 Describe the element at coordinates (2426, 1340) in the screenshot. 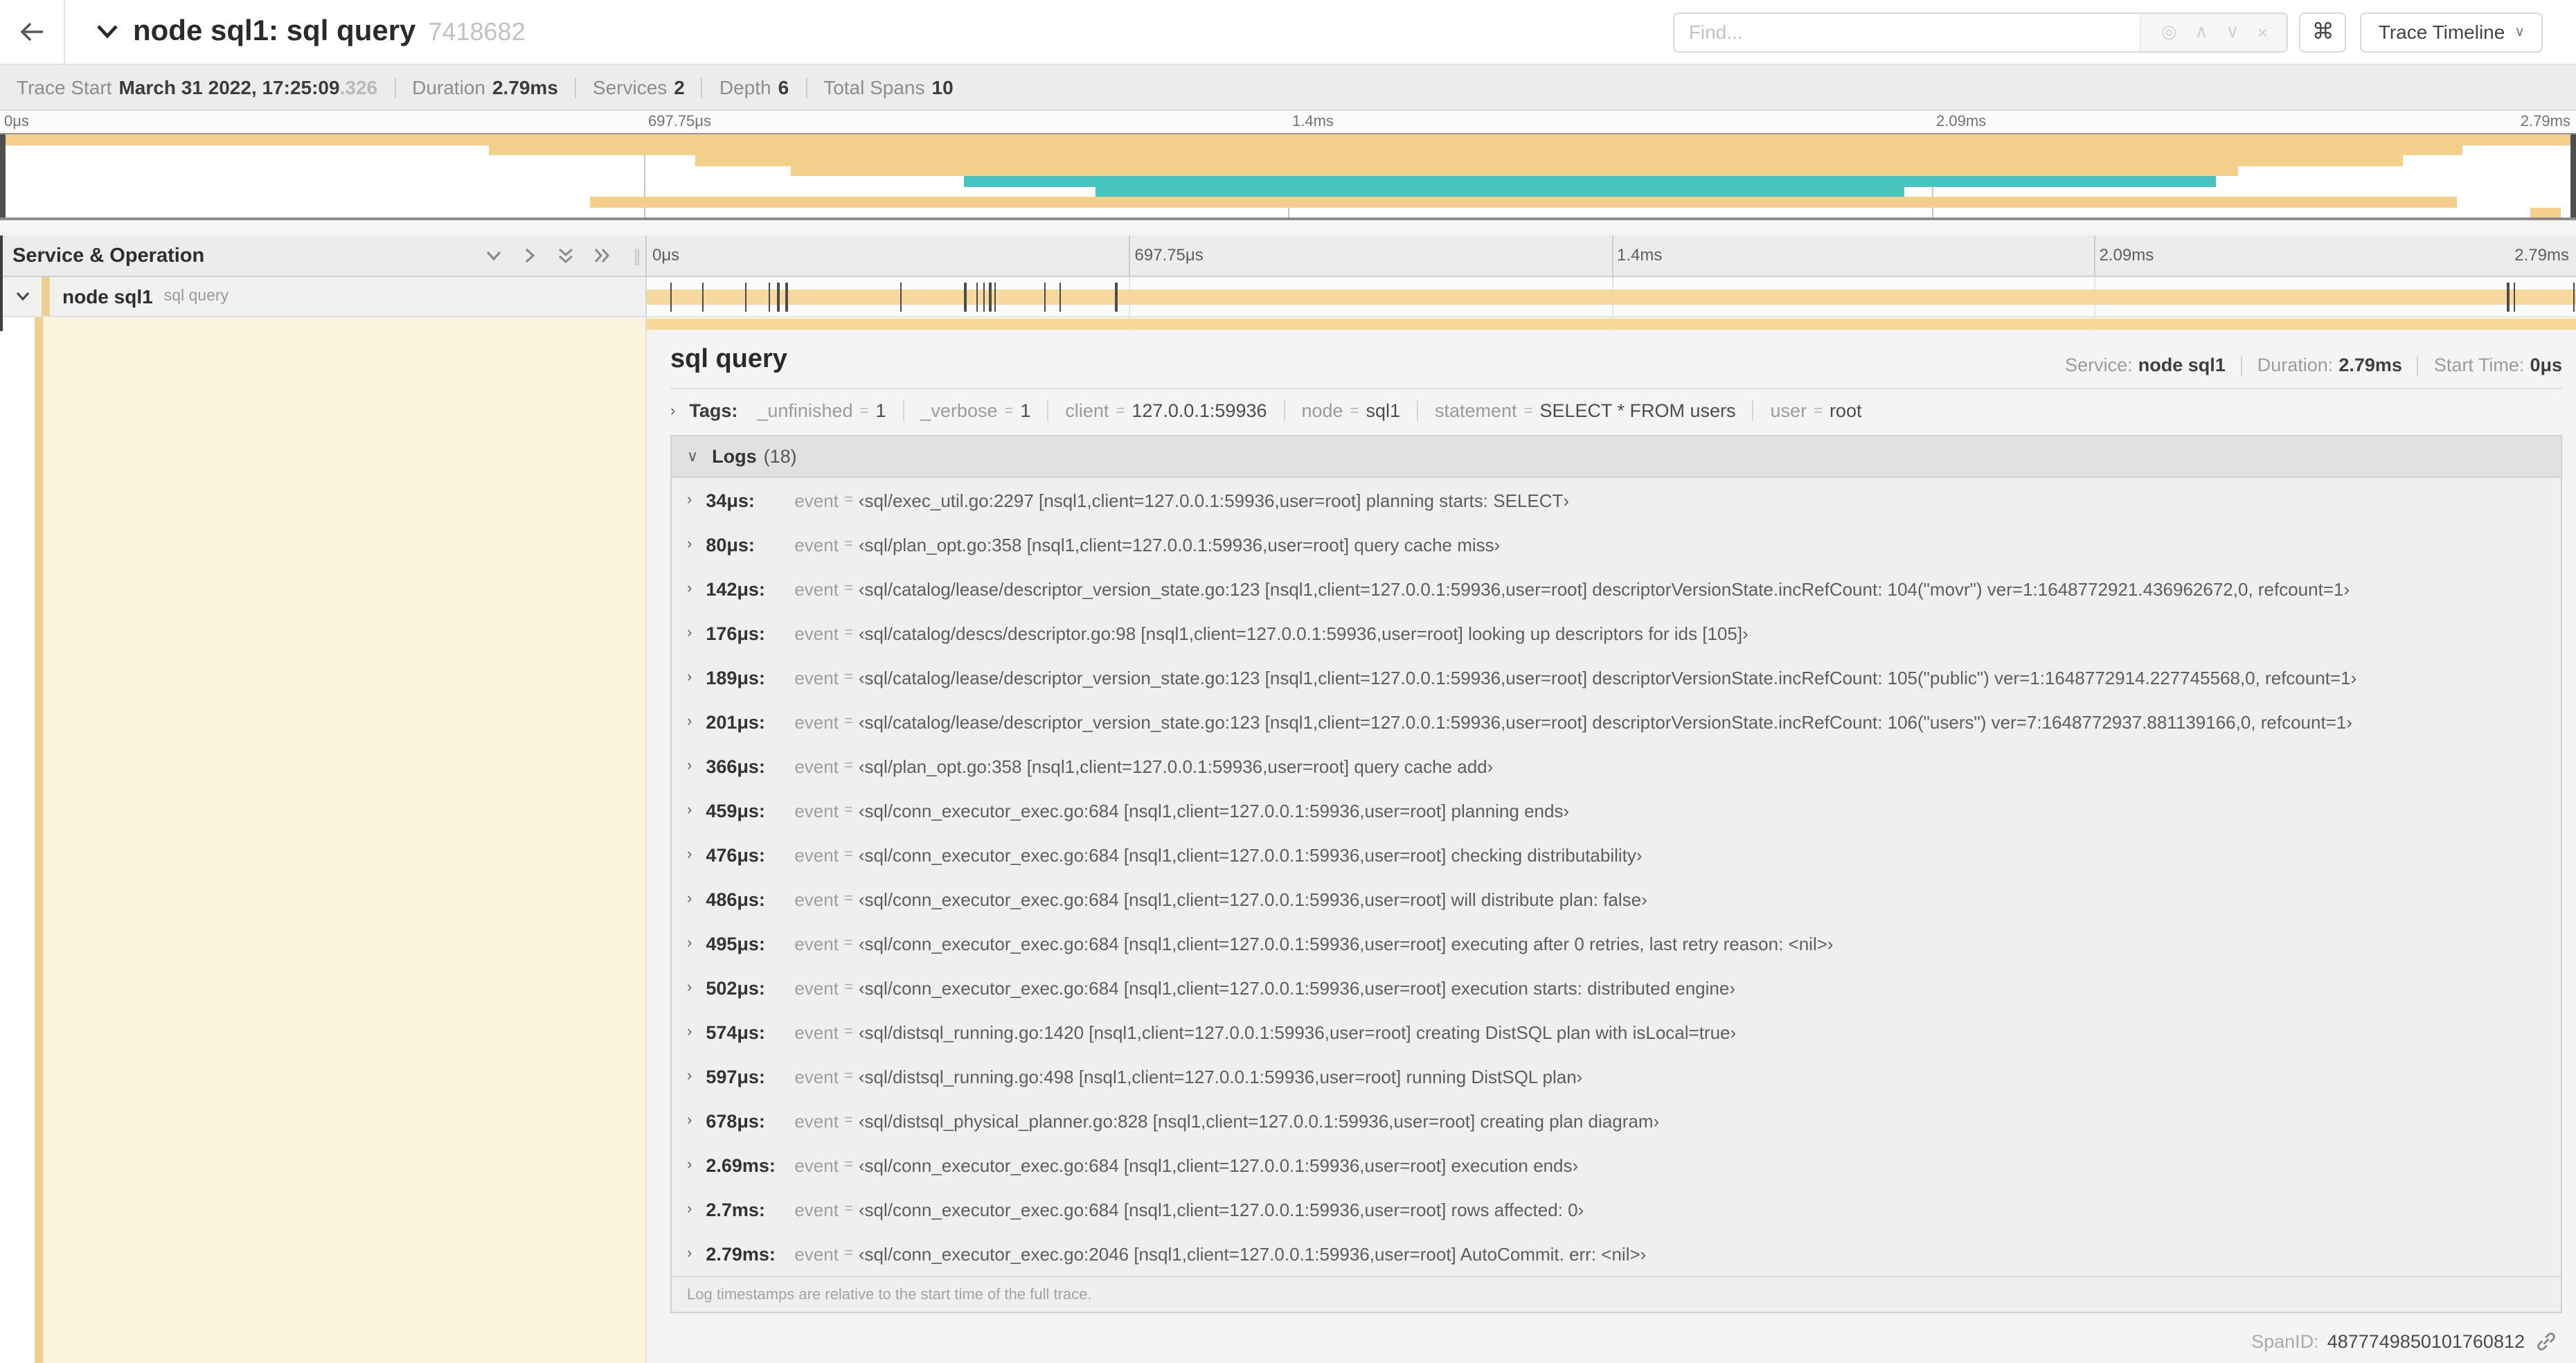

I see `spanid-value: 4877749850101760812` at that location.